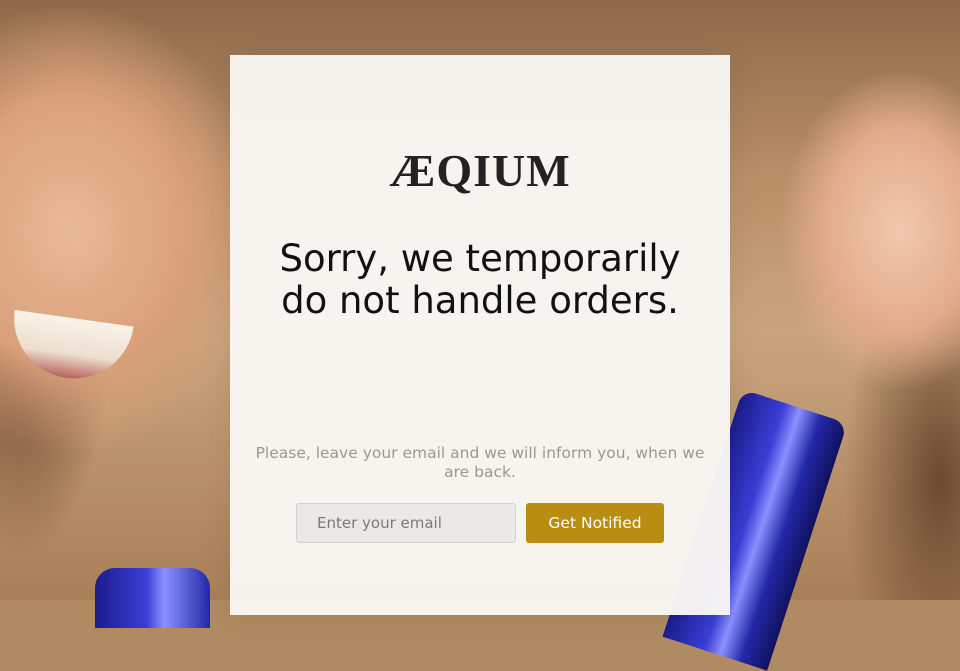 The width and height of the screenshot is (960, 671). I want to click on notify-description-line-2: are back., so click(480, 472).